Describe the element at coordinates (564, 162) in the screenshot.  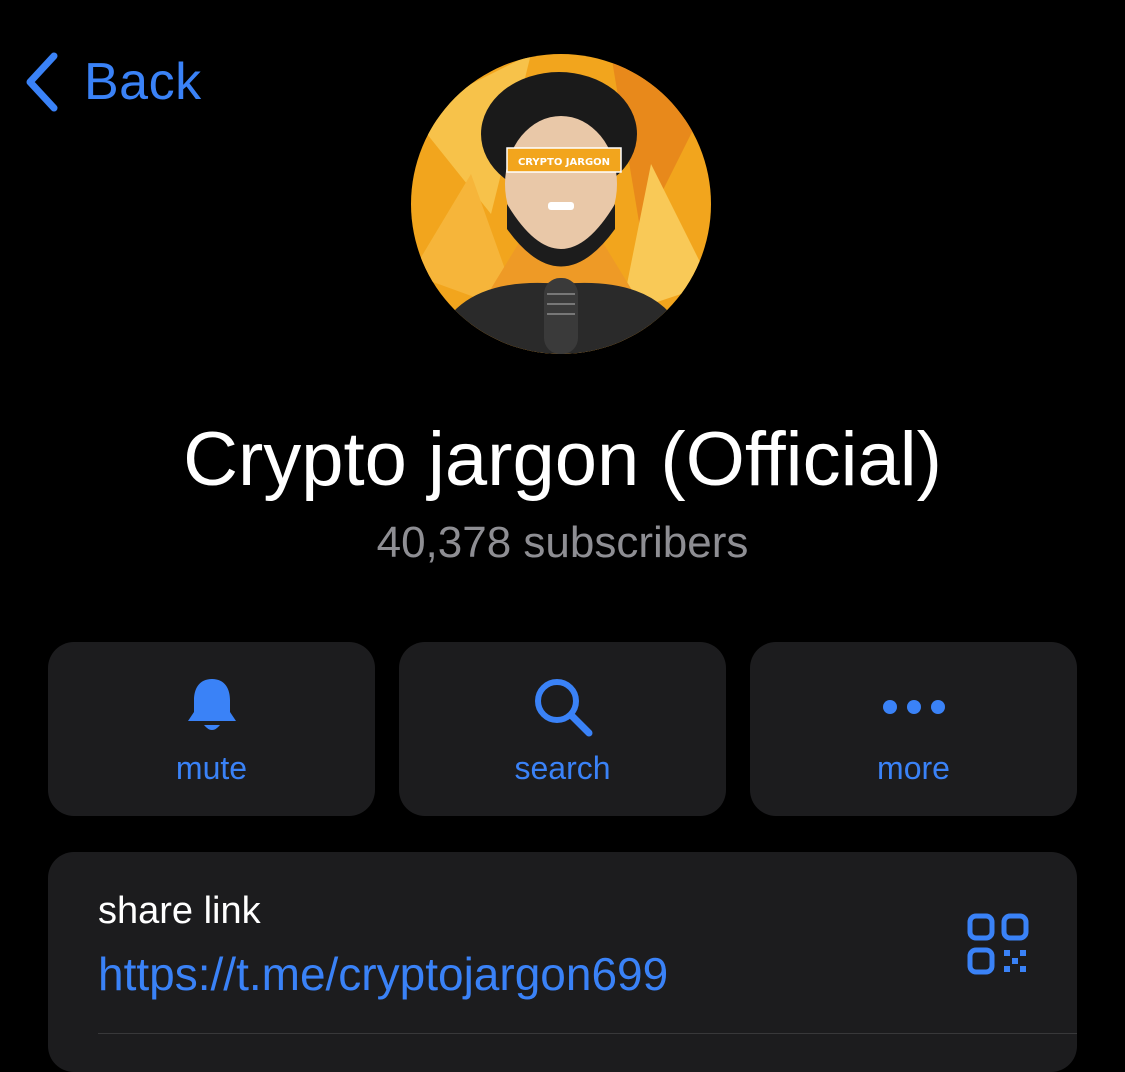
I see `avatar-logo-text: CRYPTO JARGON` at that location.